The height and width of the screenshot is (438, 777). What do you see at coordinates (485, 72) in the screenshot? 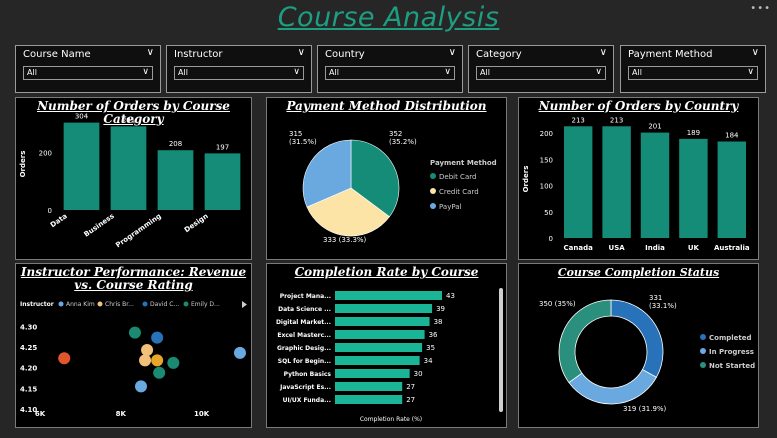
I see `slicer-value: All` at bounding box center [485, 72].